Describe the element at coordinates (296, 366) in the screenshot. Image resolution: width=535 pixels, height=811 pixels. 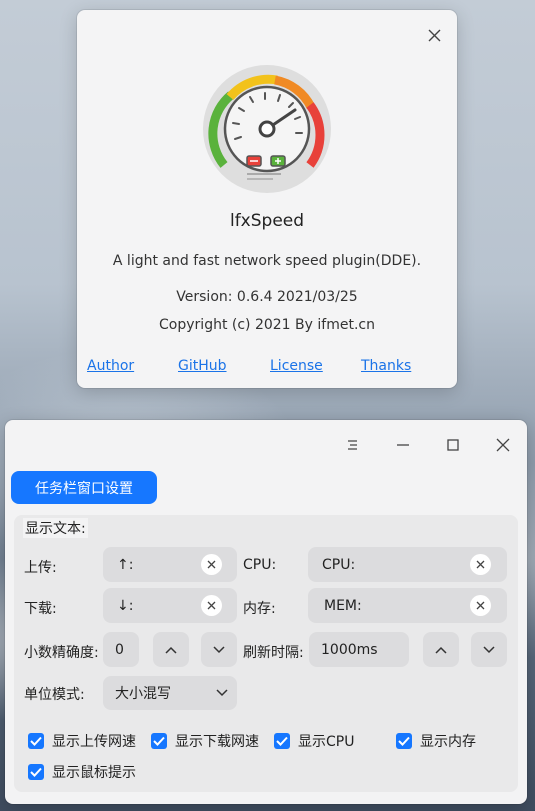
I see `license-link: License` at that location.